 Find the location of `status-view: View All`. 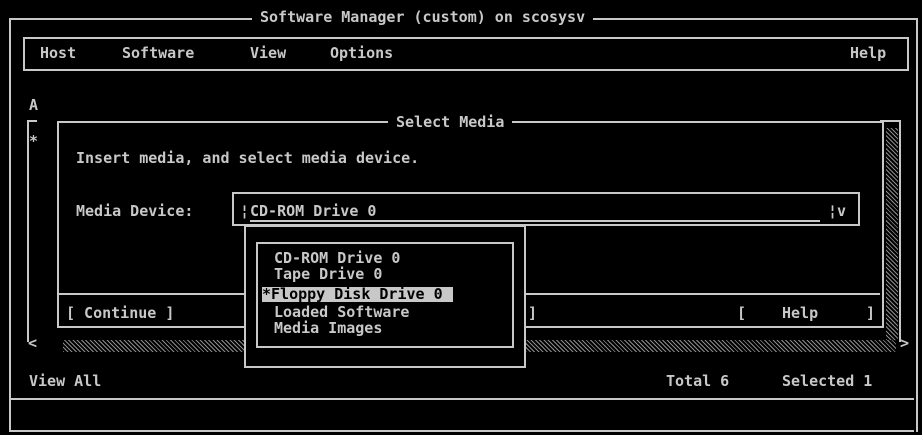

status-view: View All is located at coordinates (65, 381).